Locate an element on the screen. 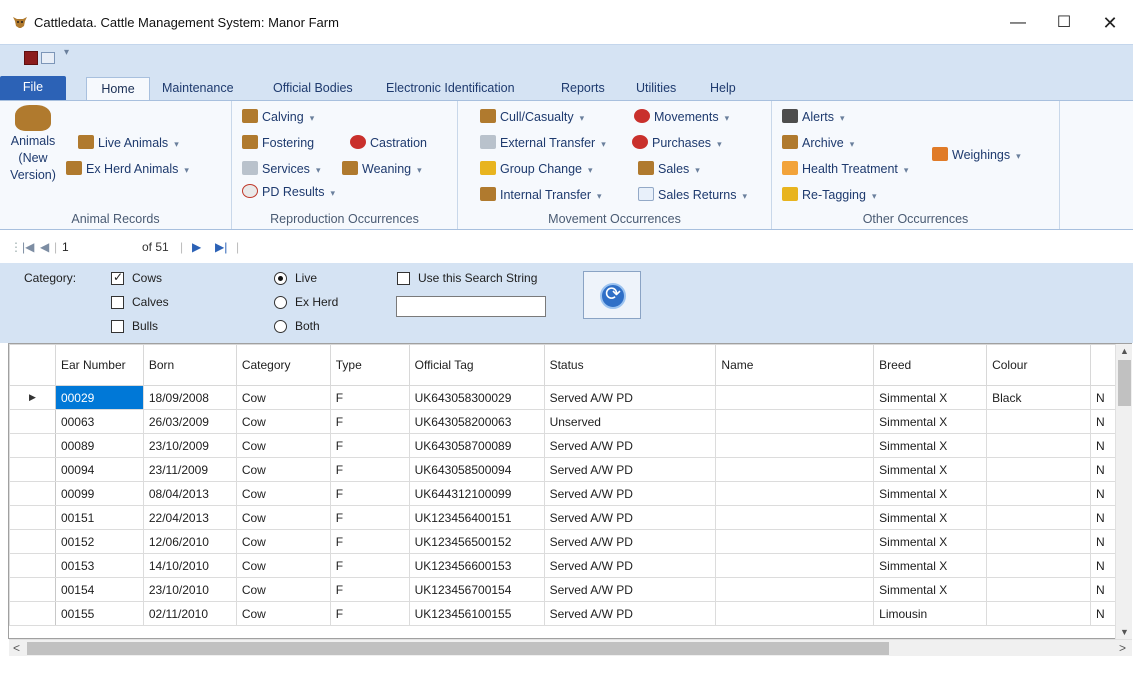  calving-button: Calving ▾ is located at coordinates (278, 117).